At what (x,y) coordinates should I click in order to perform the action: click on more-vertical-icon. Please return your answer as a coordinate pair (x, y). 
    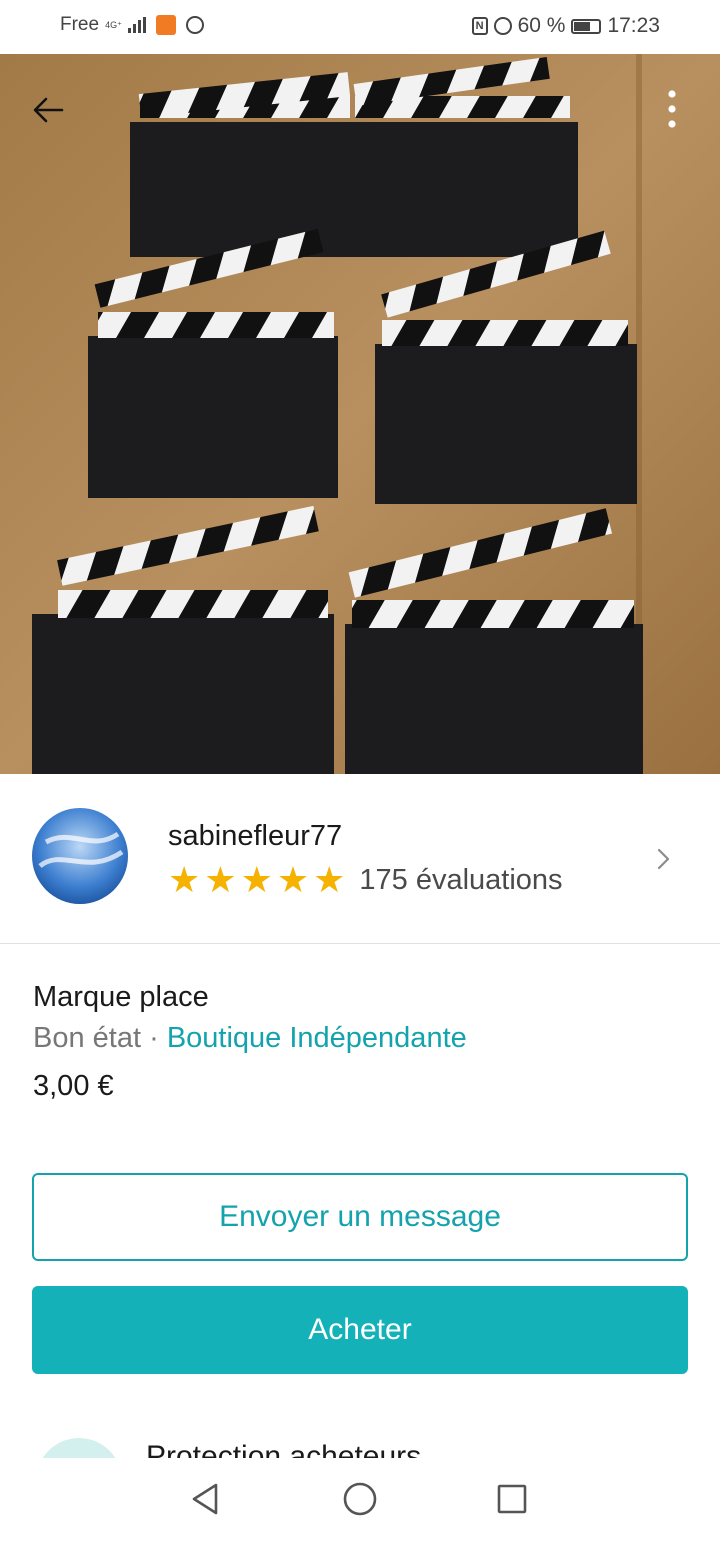
    Looking at the image, I should click on (672, 109).